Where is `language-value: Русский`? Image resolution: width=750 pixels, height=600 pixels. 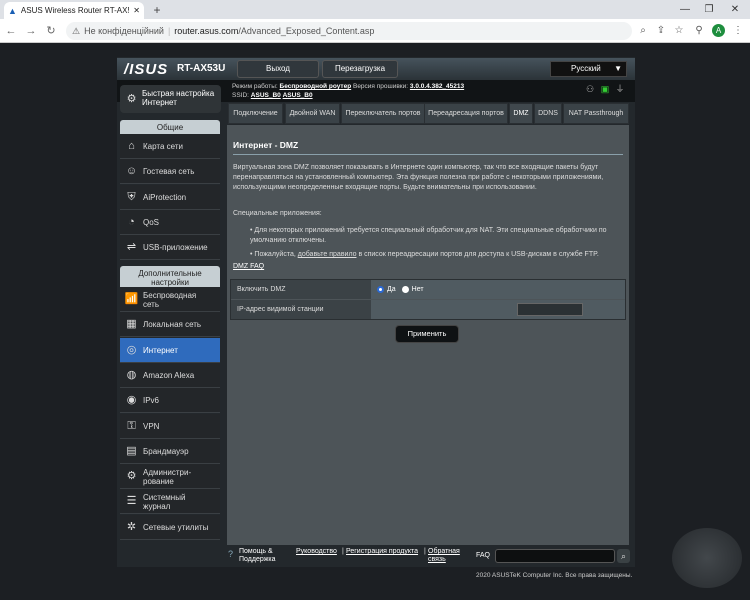 language-value: Русский is located at coordinates (586, 68).